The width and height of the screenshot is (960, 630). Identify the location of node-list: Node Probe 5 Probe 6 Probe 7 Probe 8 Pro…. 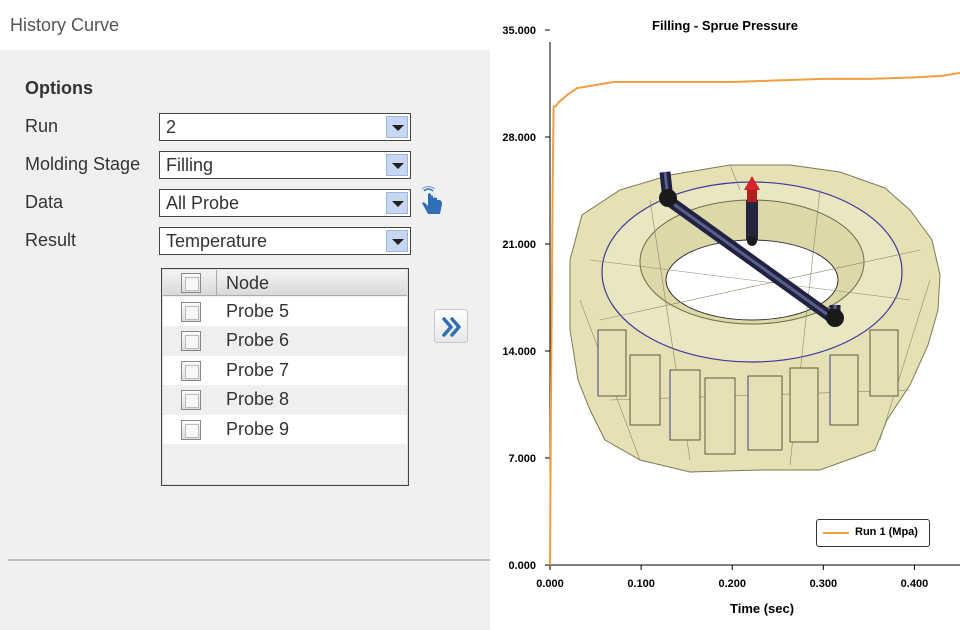
(285, 377).